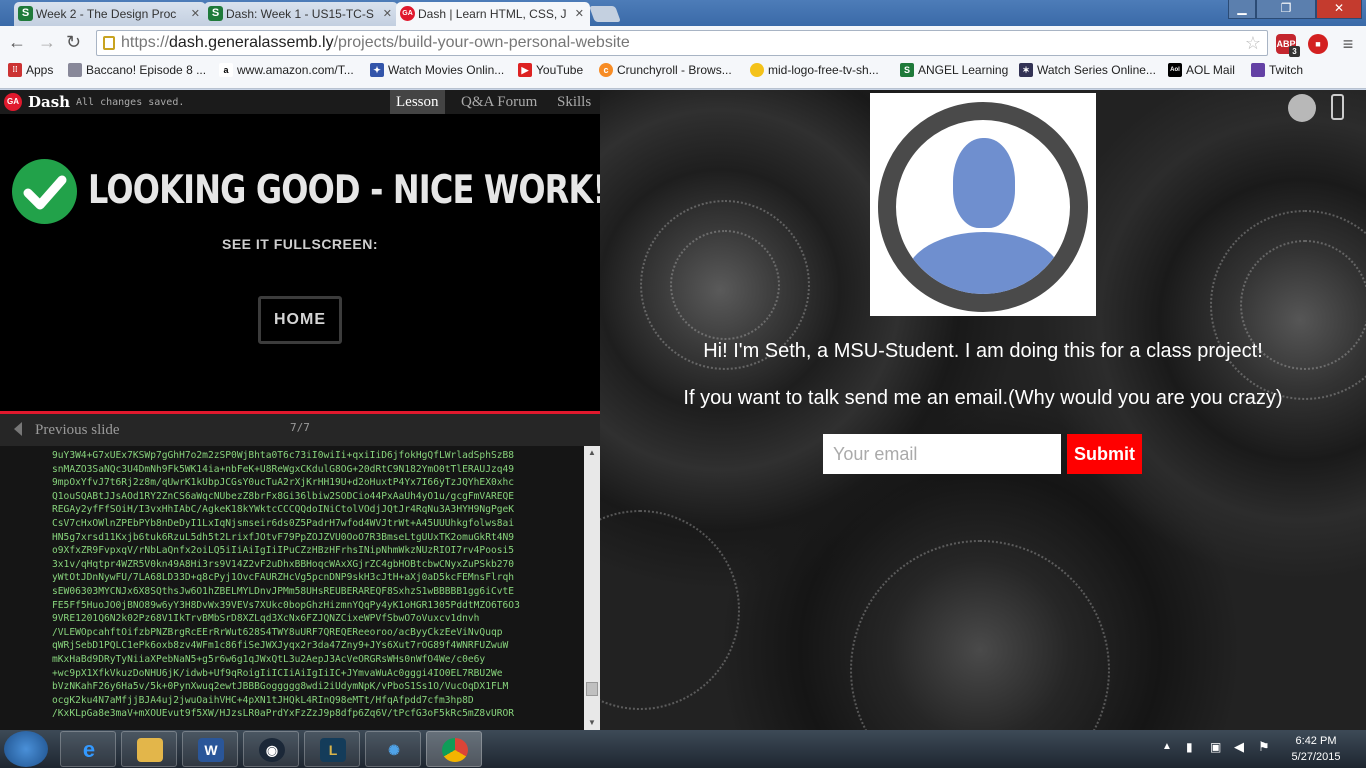 The image size is (1366, 768). What do you see at coordinates (1264, 747) in the screenshot?
I see `flag-icon: ⚑` at bounding box center [1264, 747].